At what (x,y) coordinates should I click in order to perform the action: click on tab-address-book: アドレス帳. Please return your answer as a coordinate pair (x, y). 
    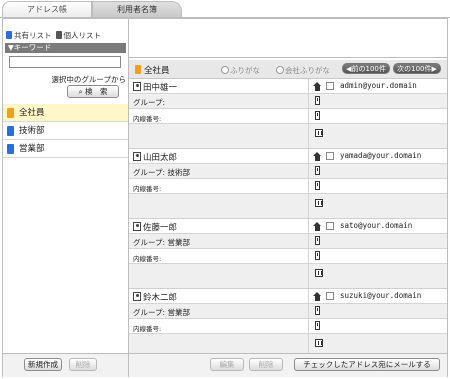
    Looking at the image, I should click on (47, 9).